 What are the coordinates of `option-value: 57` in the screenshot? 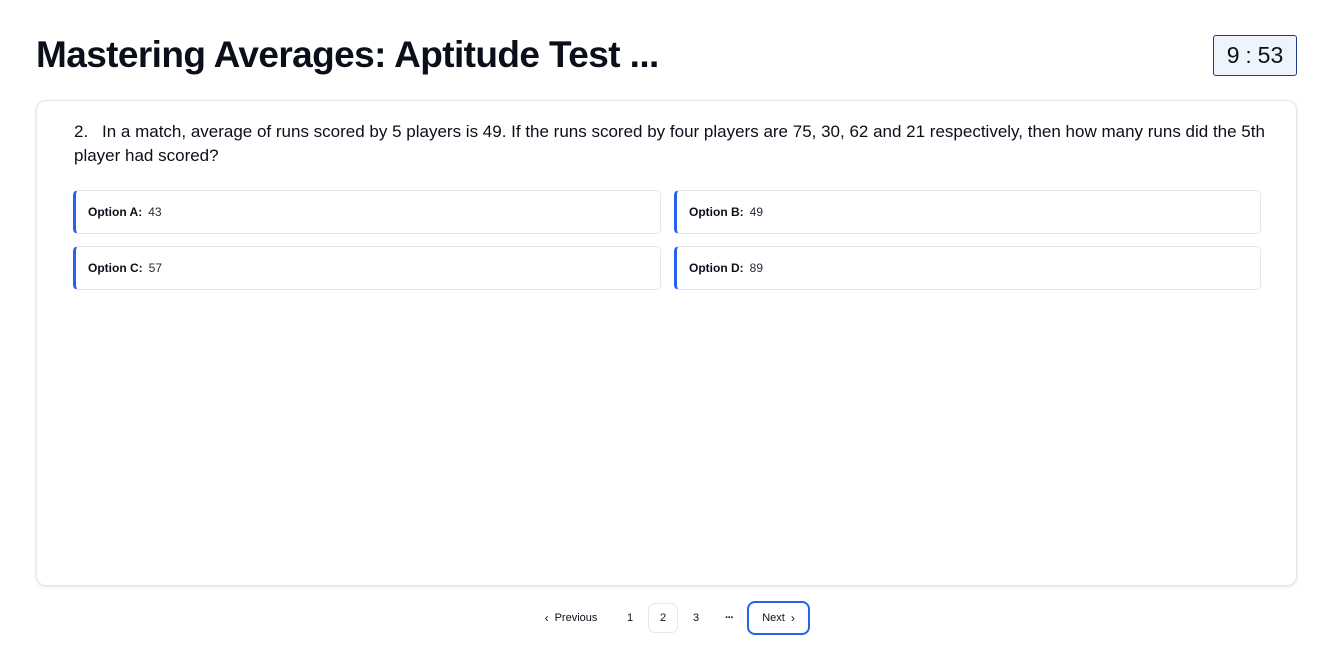 It's located at (155, 268).